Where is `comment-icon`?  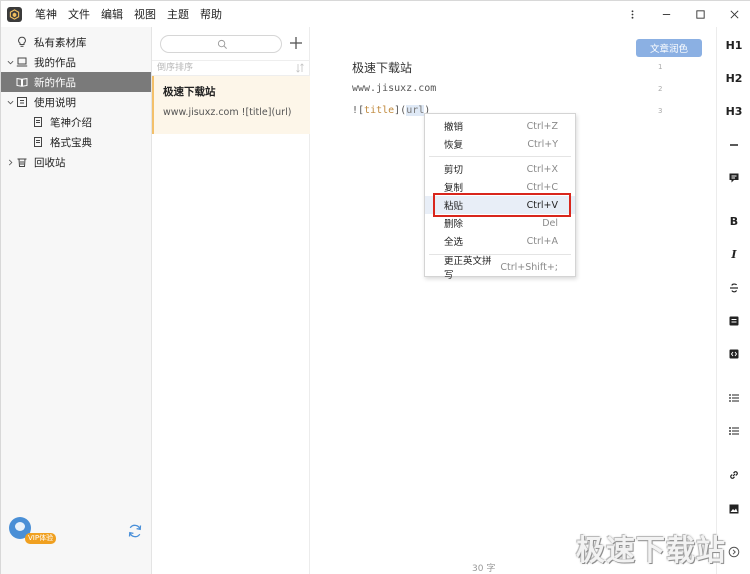
comment-icon is located at coordinates (734, 178).